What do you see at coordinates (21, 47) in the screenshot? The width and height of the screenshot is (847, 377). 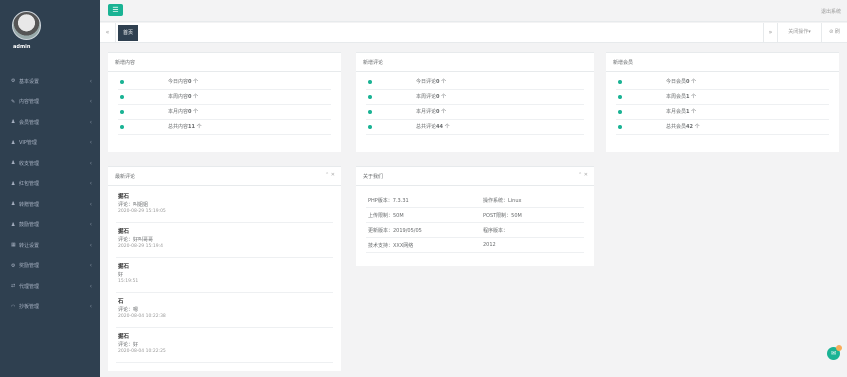 I see `profile-username: admin` at bounding box center [21, 47].